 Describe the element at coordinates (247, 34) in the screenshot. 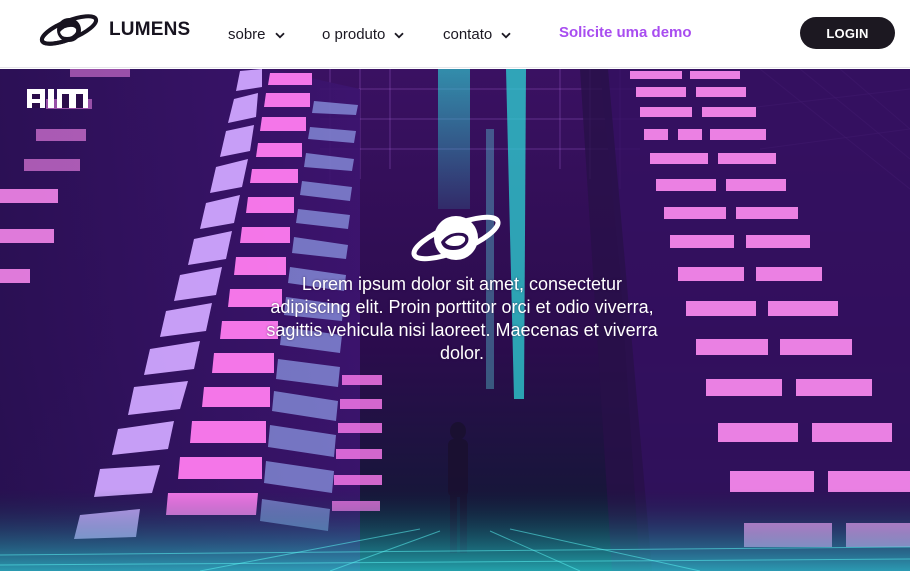

I see `nav-sobre-label: sobre` at that location.